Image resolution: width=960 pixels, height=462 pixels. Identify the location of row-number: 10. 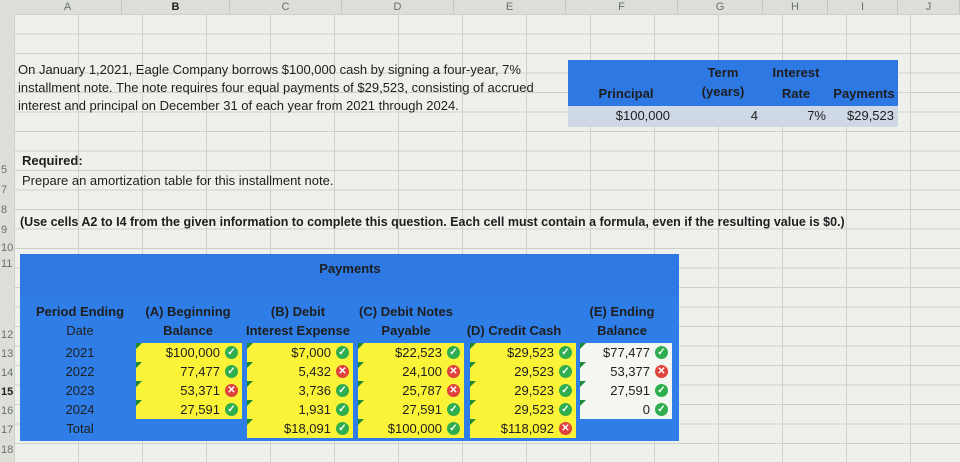
(7, 248).